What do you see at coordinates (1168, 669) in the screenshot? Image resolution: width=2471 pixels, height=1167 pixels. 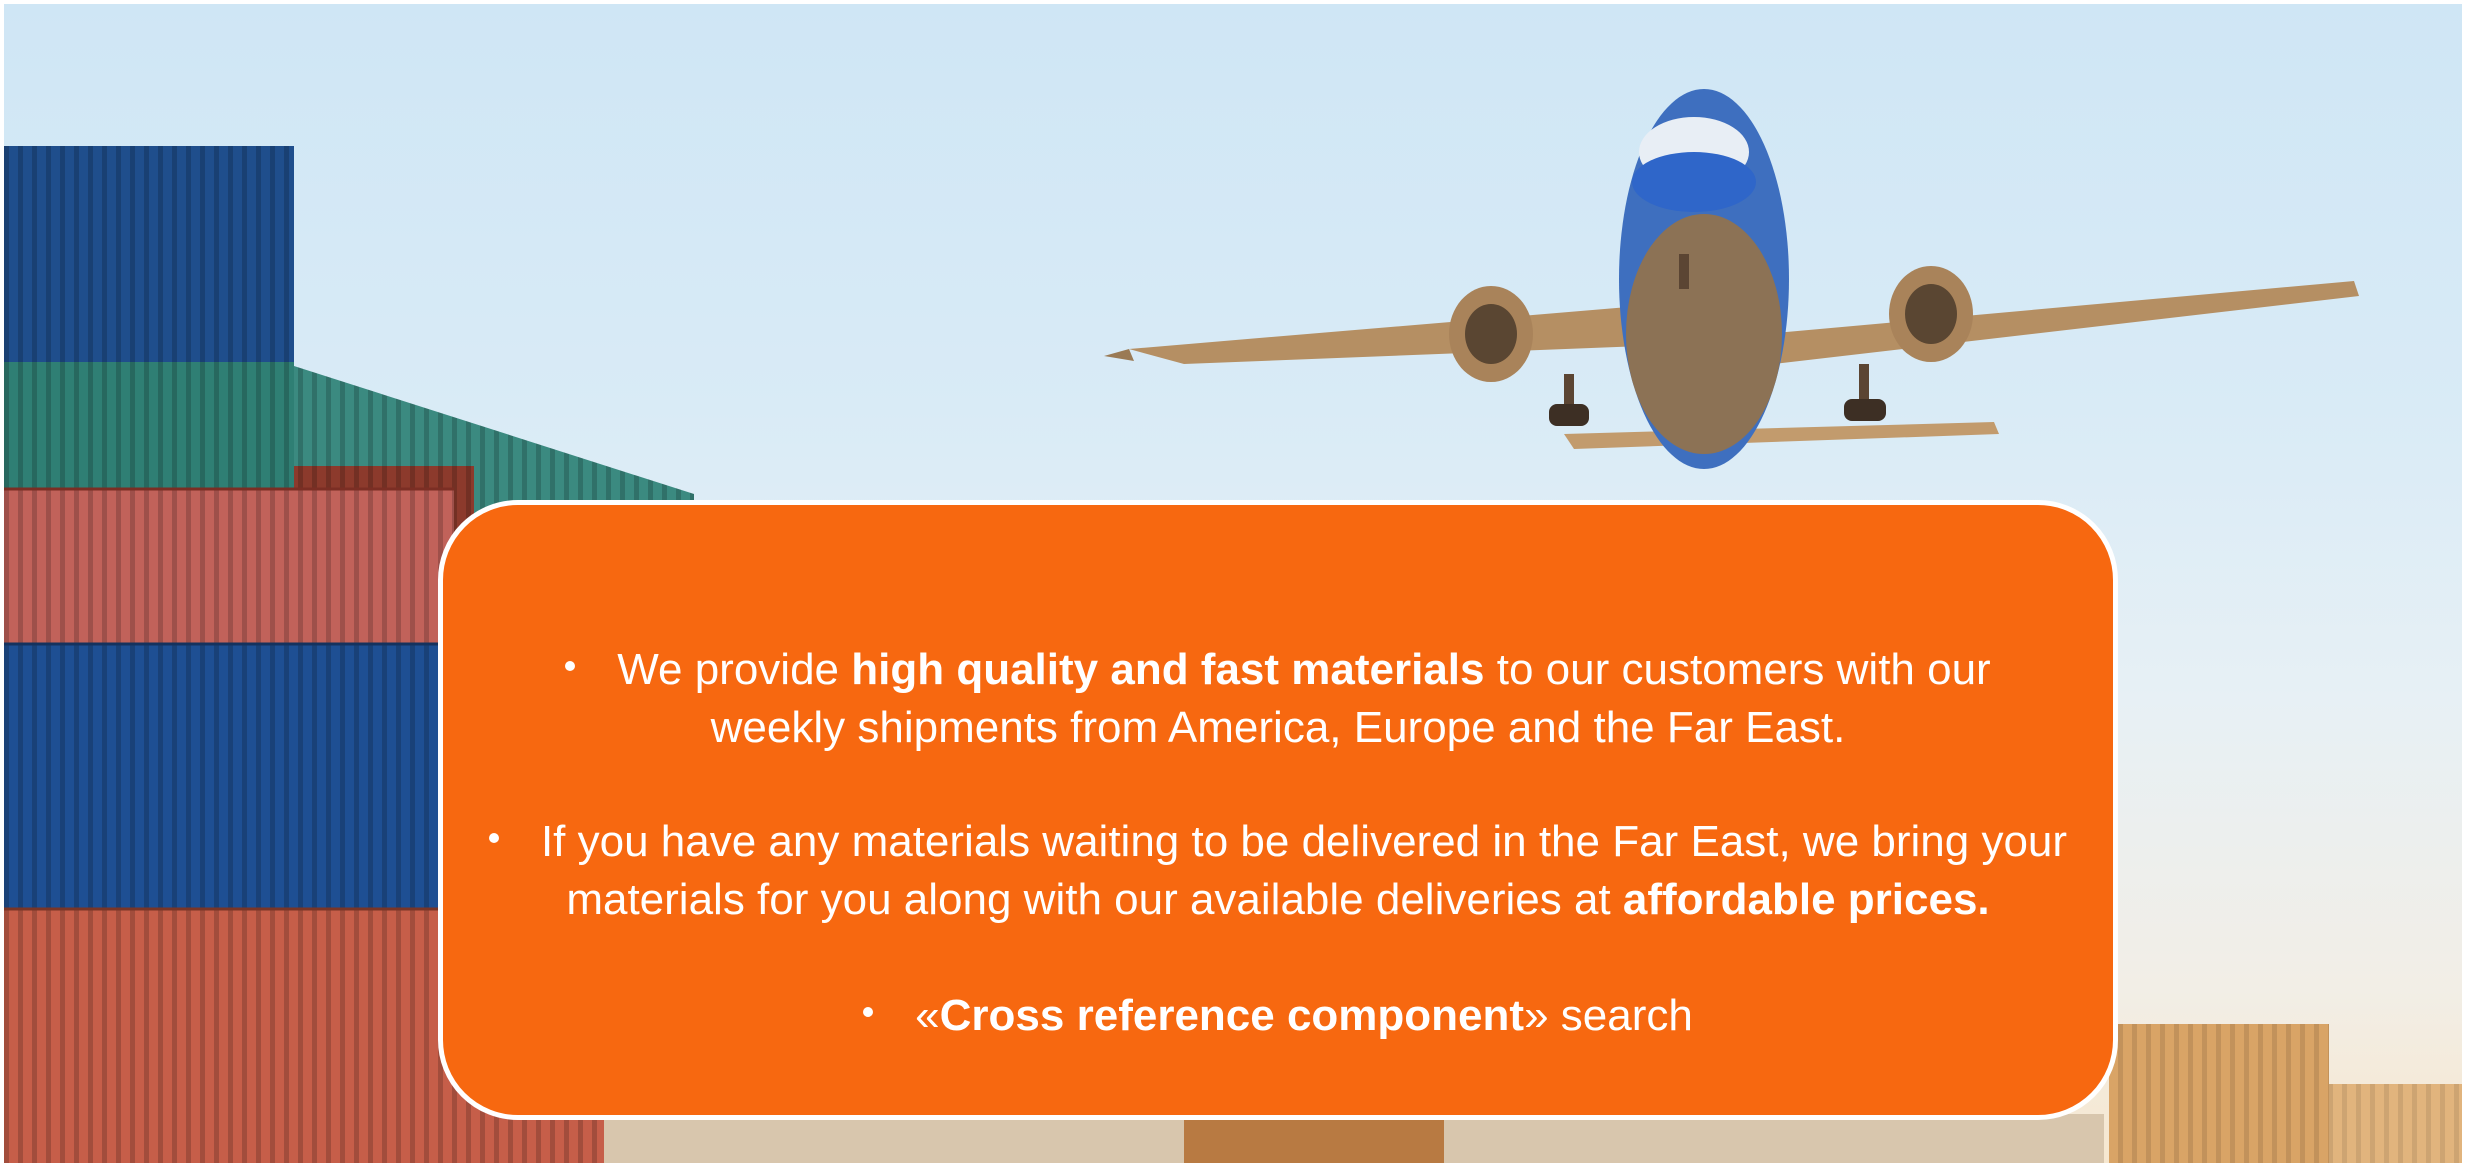 I see `bullet-1-bold: high quality and fast materials` at bounding box center [1168, 669].